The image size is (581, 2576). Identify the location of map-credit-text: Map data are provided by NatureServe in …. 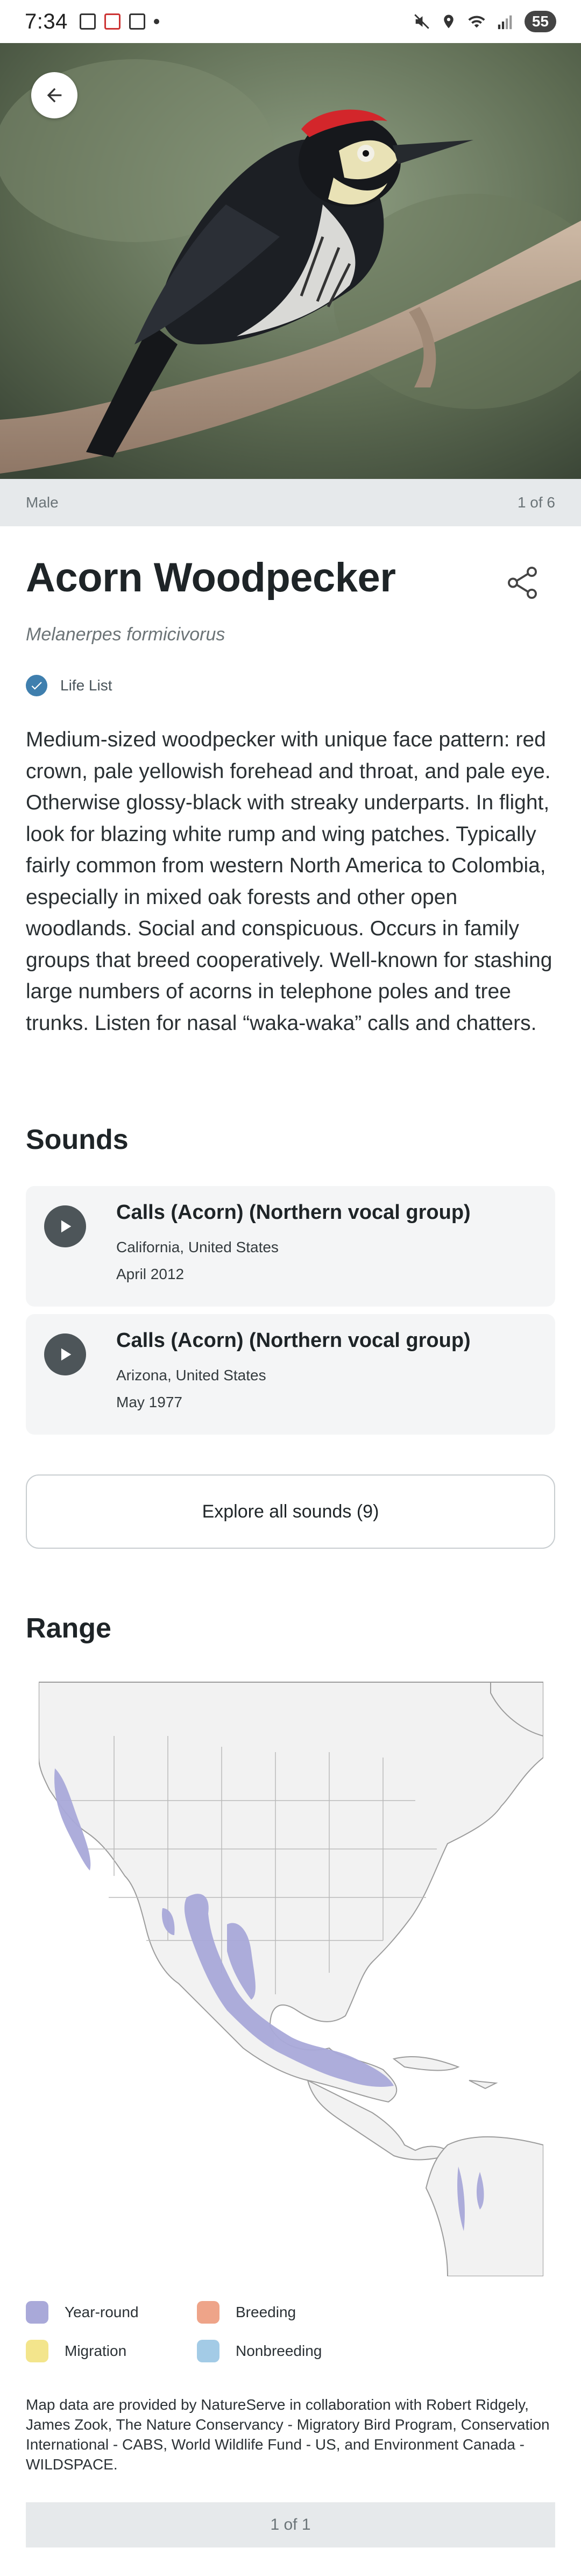
(288, 2434).